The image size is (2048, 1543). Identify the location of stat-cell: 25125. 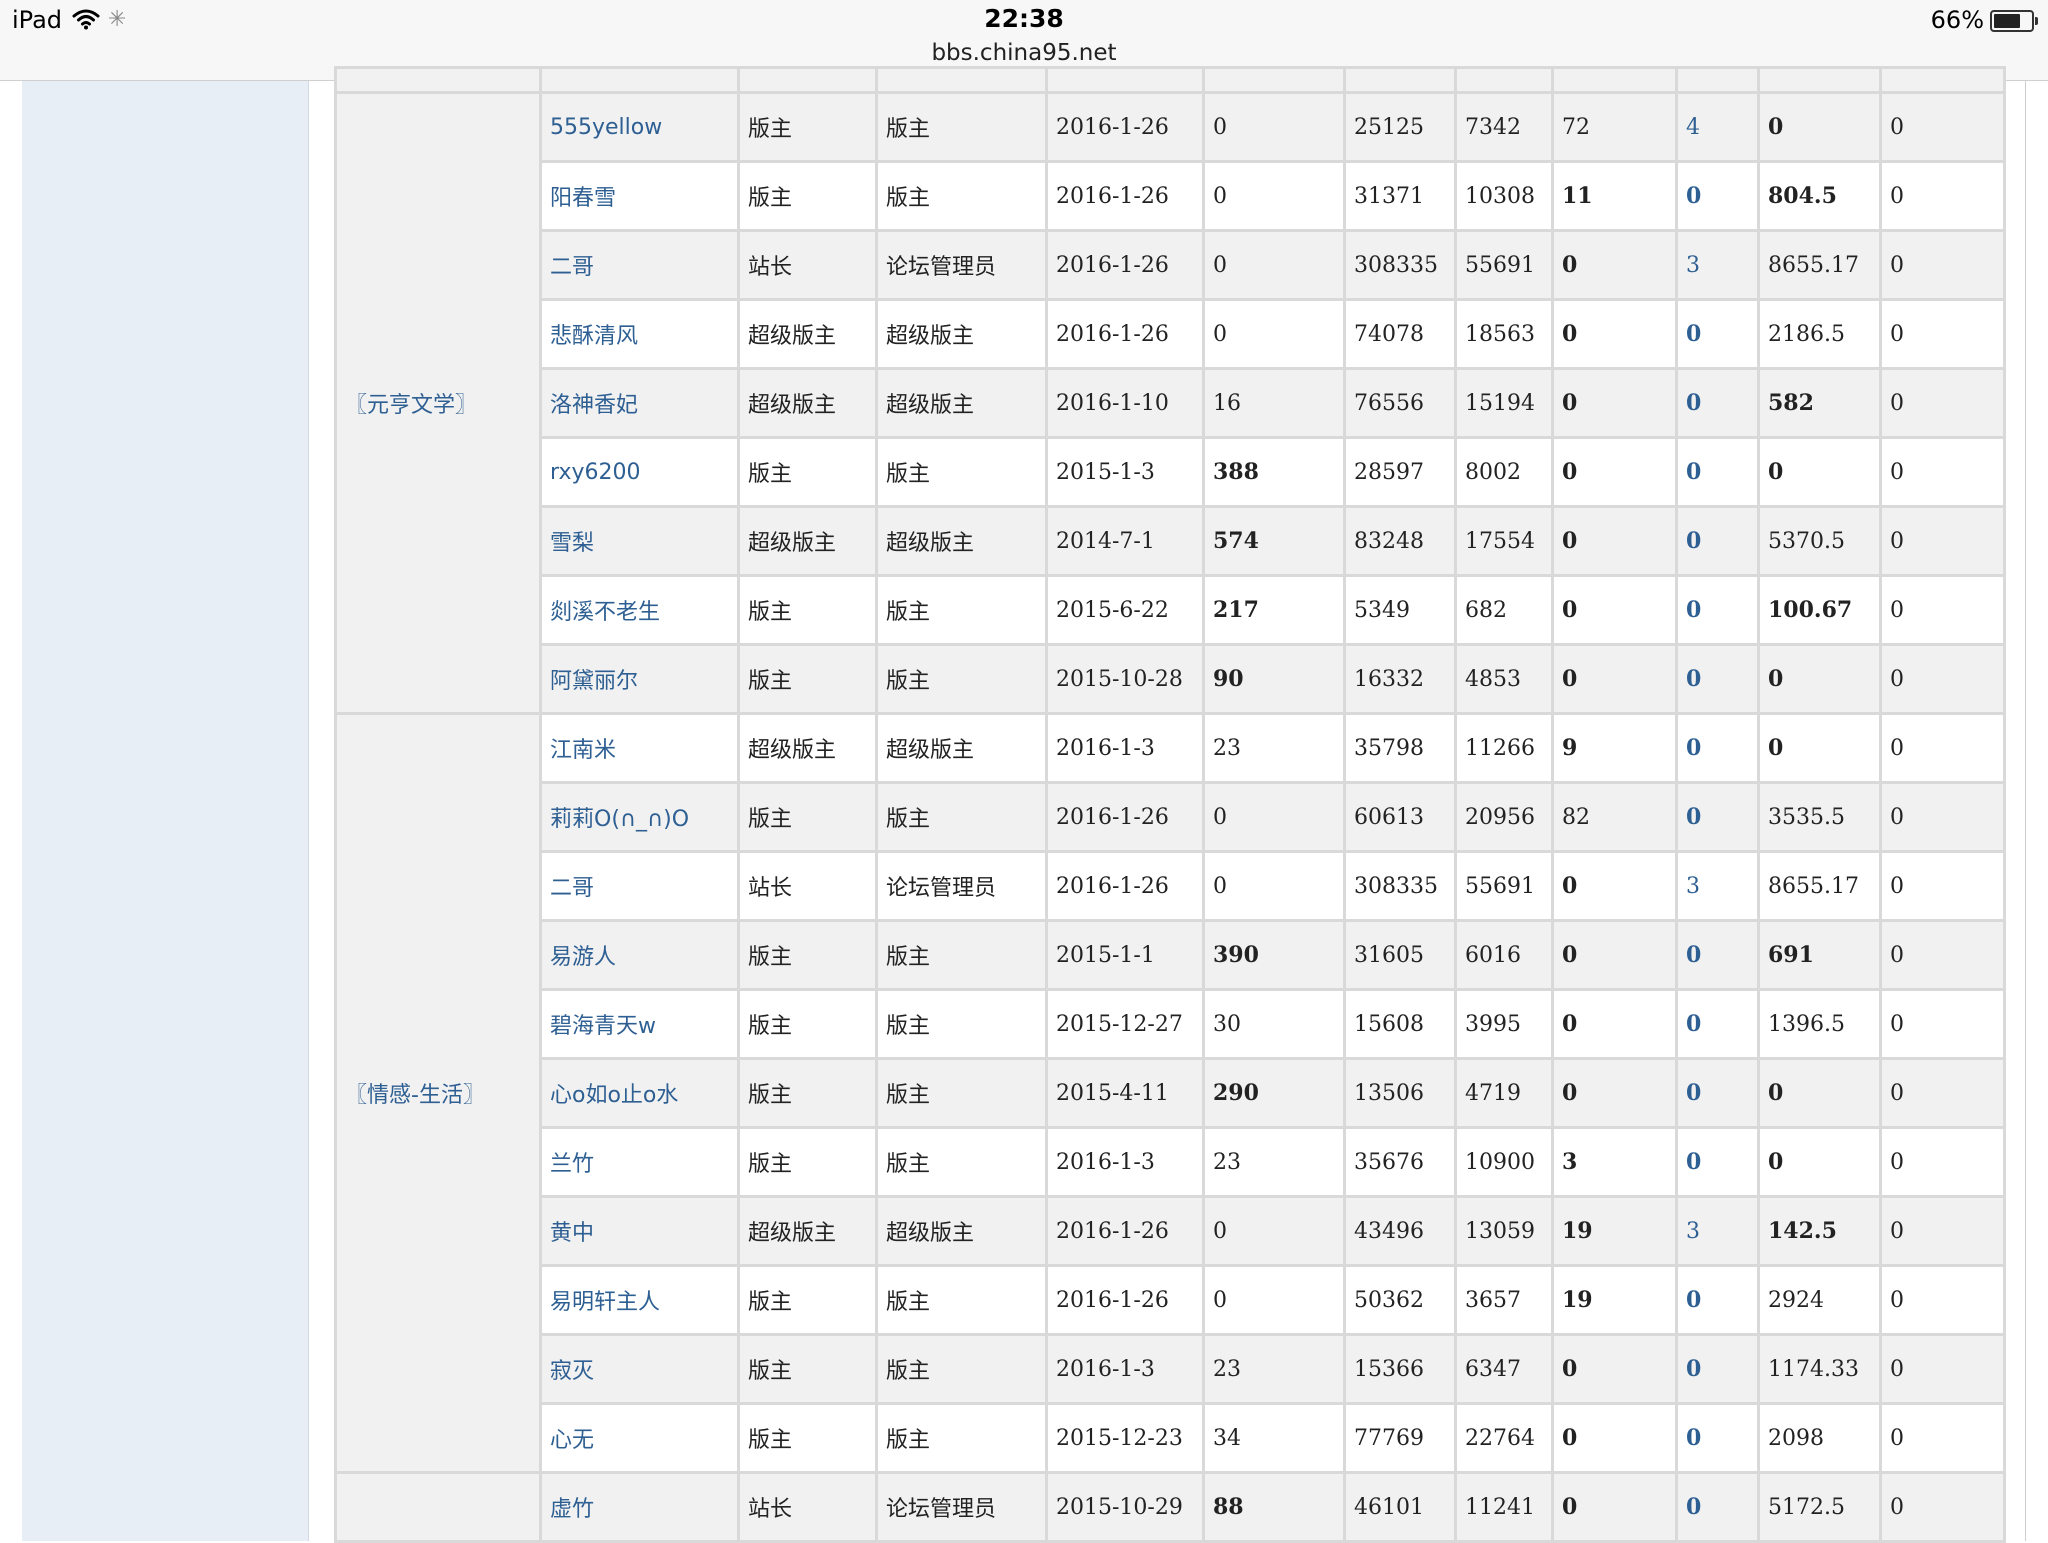
(1400, 127).